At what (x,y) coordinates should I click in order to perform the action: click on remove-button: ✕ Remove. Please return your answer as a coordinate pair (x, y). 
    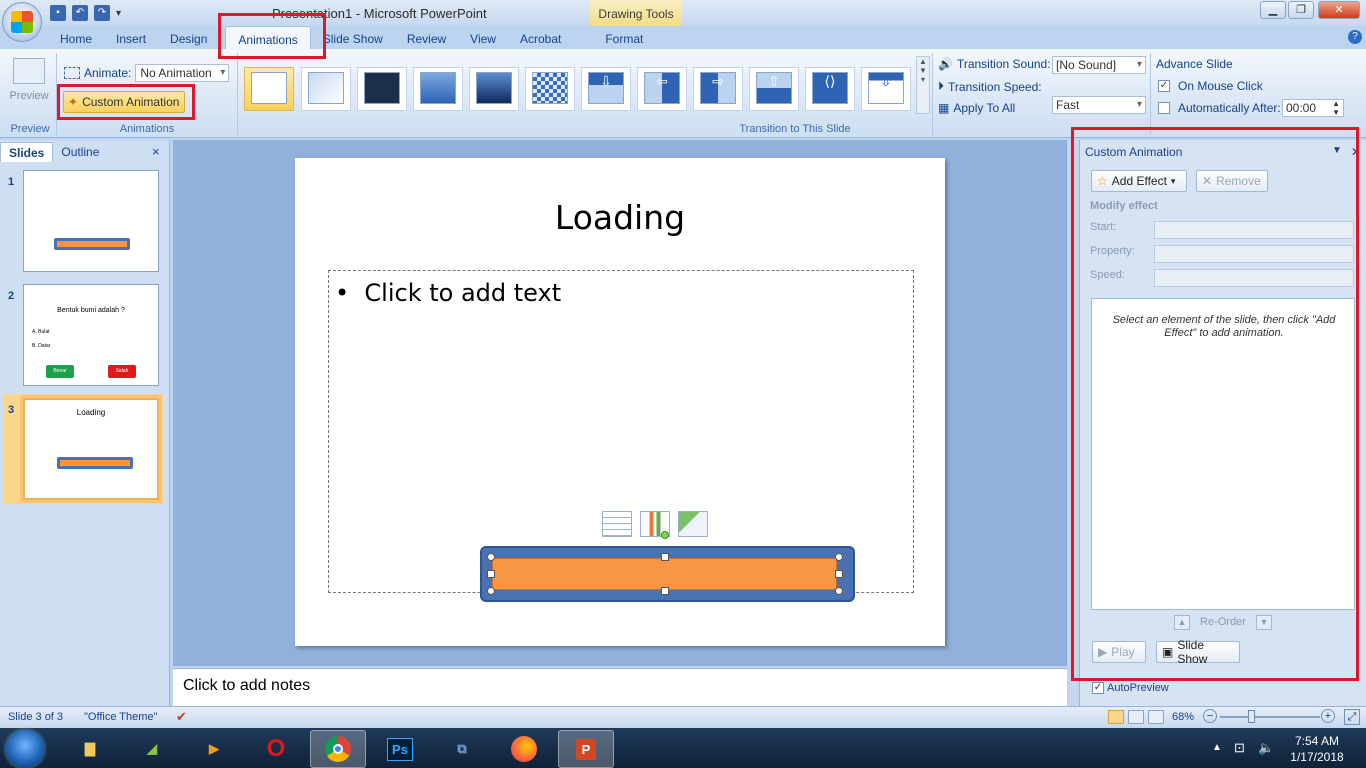
    Looking at the image, I should click on (1232, 181).